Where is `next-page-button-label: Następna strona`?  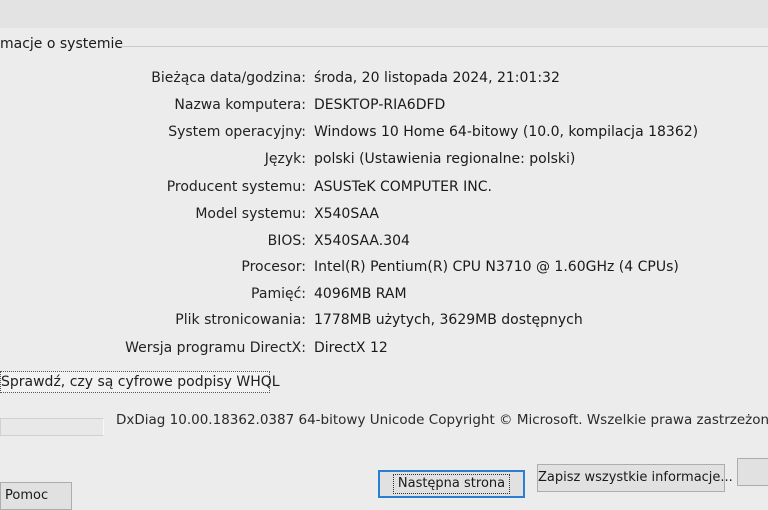
next-page-button-label: Następna strona is located at coordinates (451, 484).